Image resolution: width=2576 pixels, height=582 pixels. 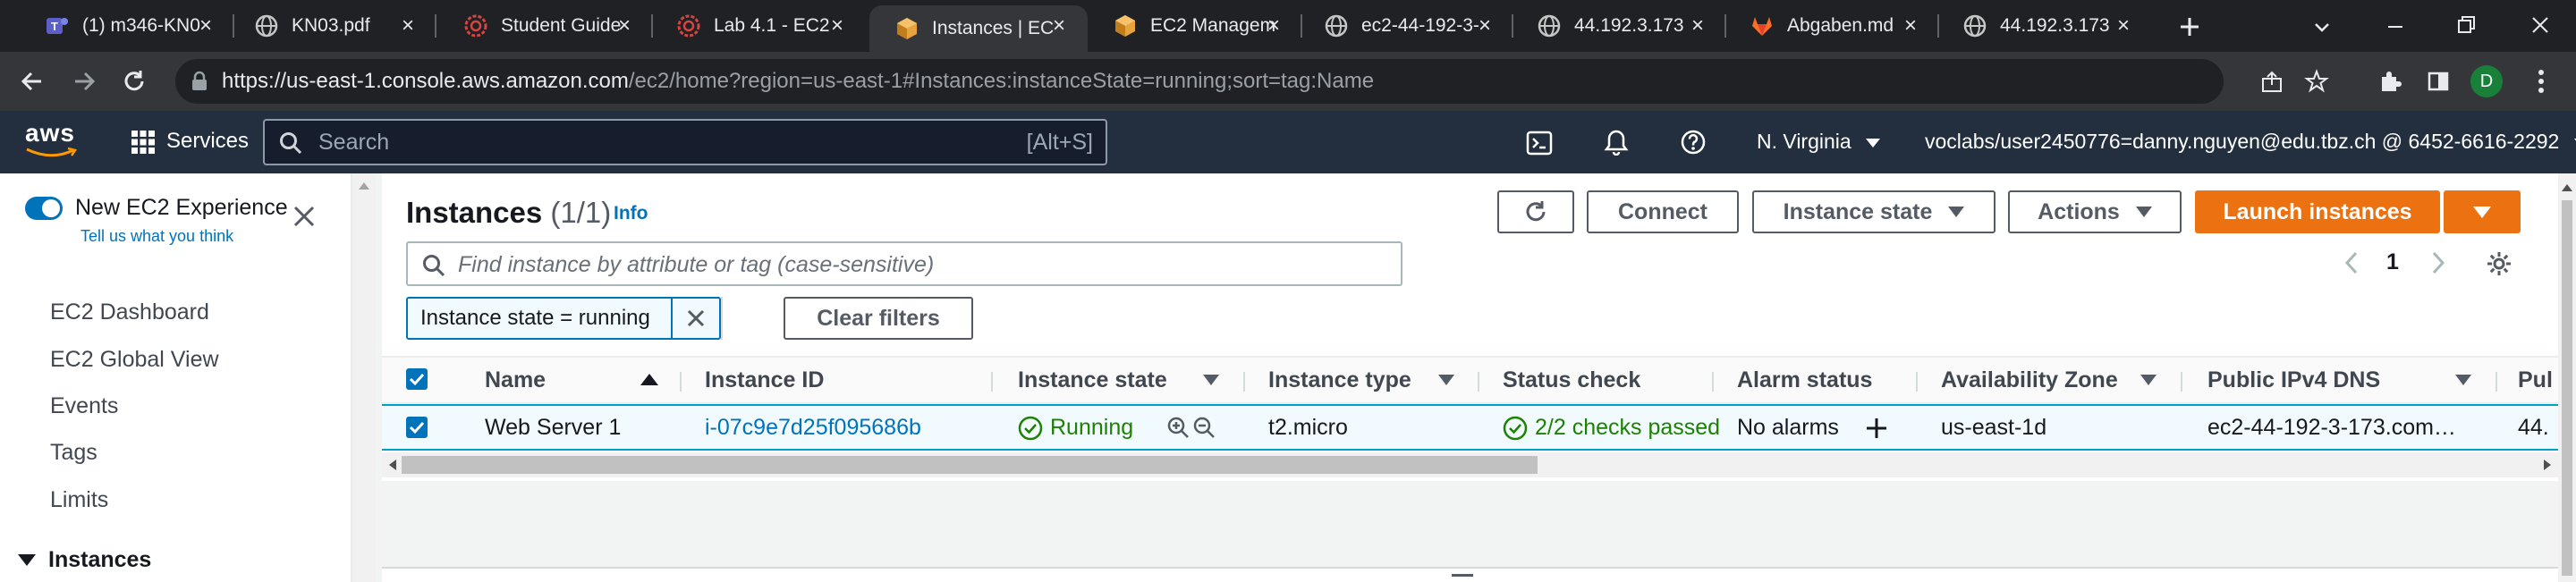 I want to click on browser-menu-icon, so click(x=2541, y=81).